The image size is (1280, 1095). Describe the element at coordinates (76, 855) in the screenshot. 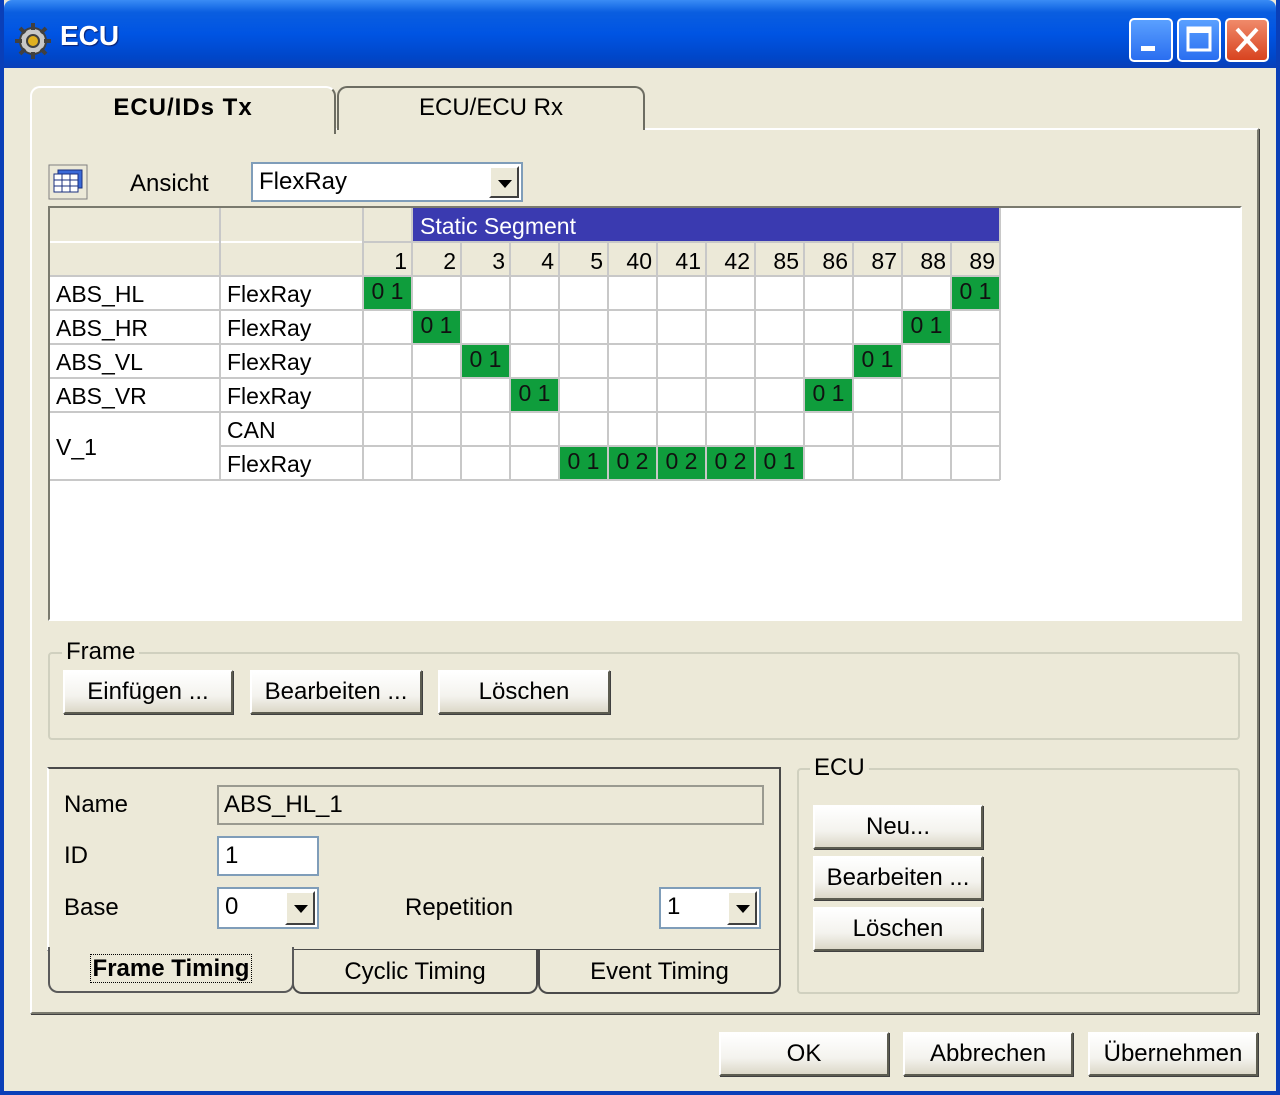

I see `id-label: ID` at that location.